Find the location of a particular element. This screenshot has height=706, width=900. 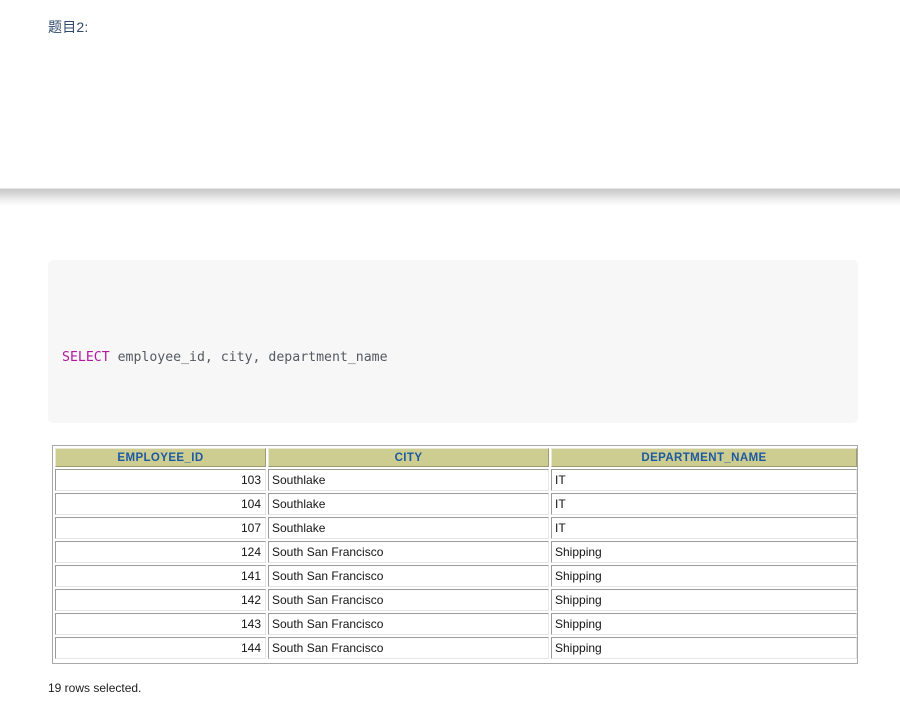

table-row: 104 Southlake IT is located at coordinates (456, 504).